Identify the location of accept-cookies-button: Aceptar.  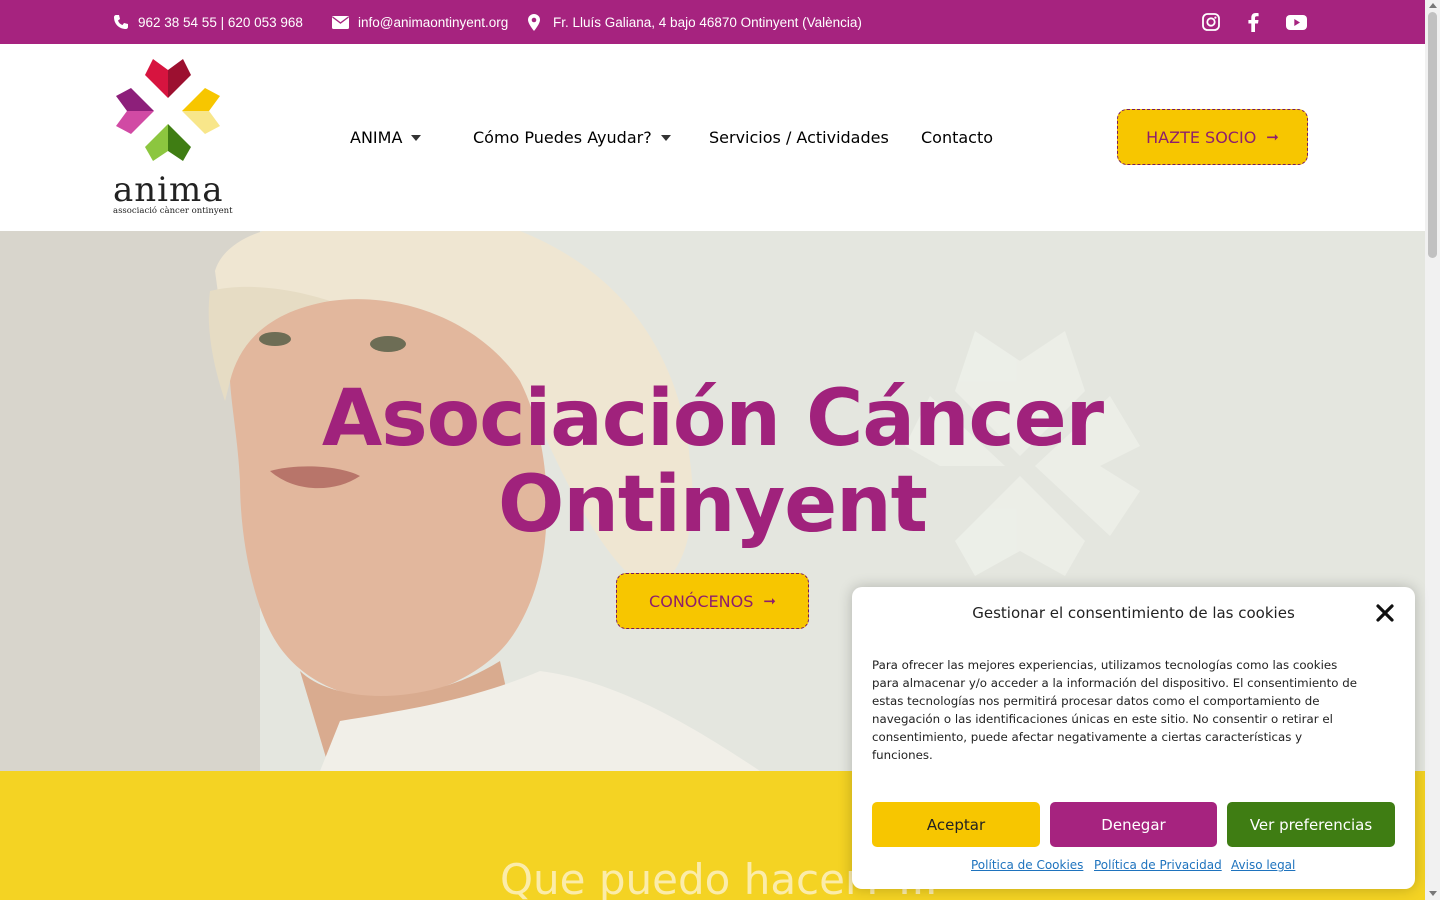
(956, 824).